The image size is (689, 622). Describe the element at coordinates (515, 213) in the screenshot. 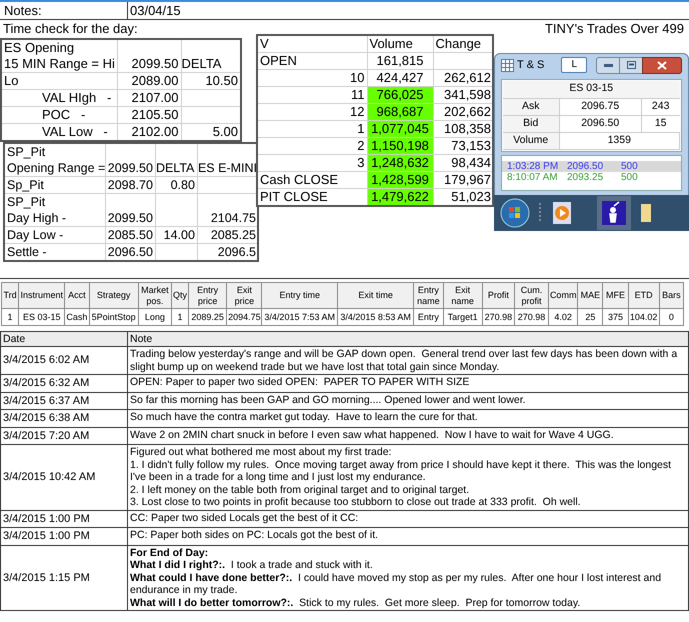

I see `start-orb-icon` at that location.